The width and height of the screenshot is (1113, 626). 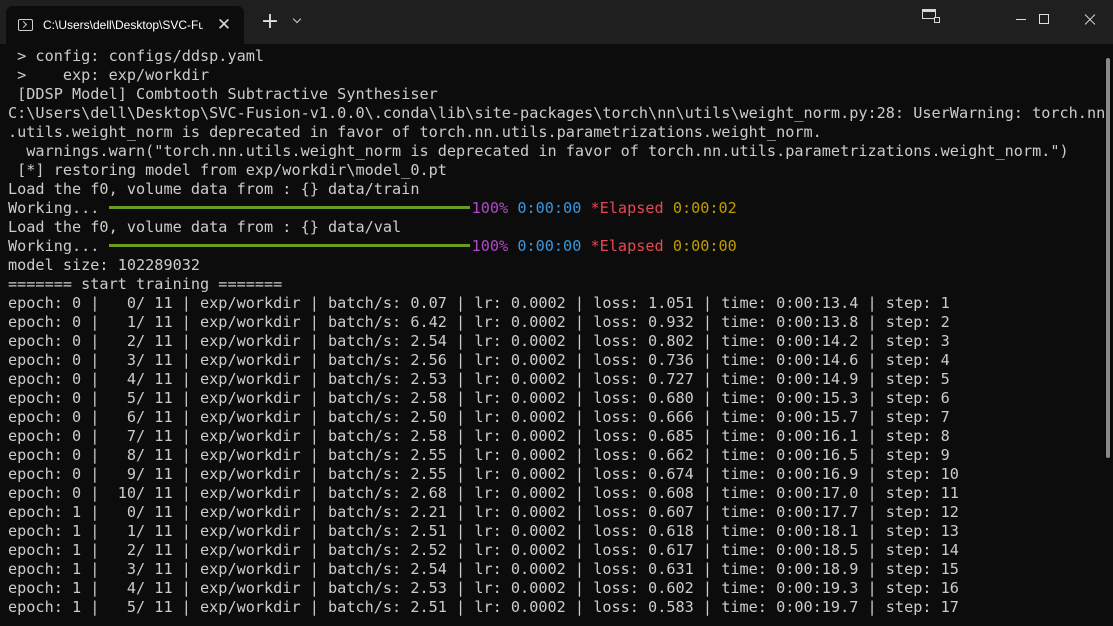 What do you see at coordinates (1090, 18) in the screenshot?
I see `close-window-button` at bounding box center [1090, 18].